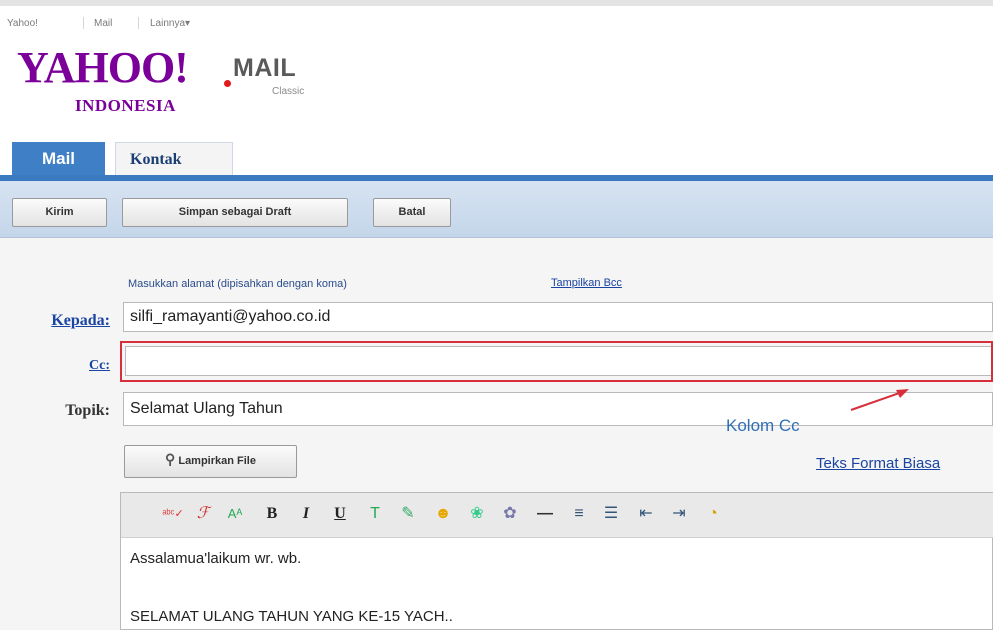 The width and height of the screenshot is (993, 630). I want to click on text-color-icon: T, so click(375, 514).